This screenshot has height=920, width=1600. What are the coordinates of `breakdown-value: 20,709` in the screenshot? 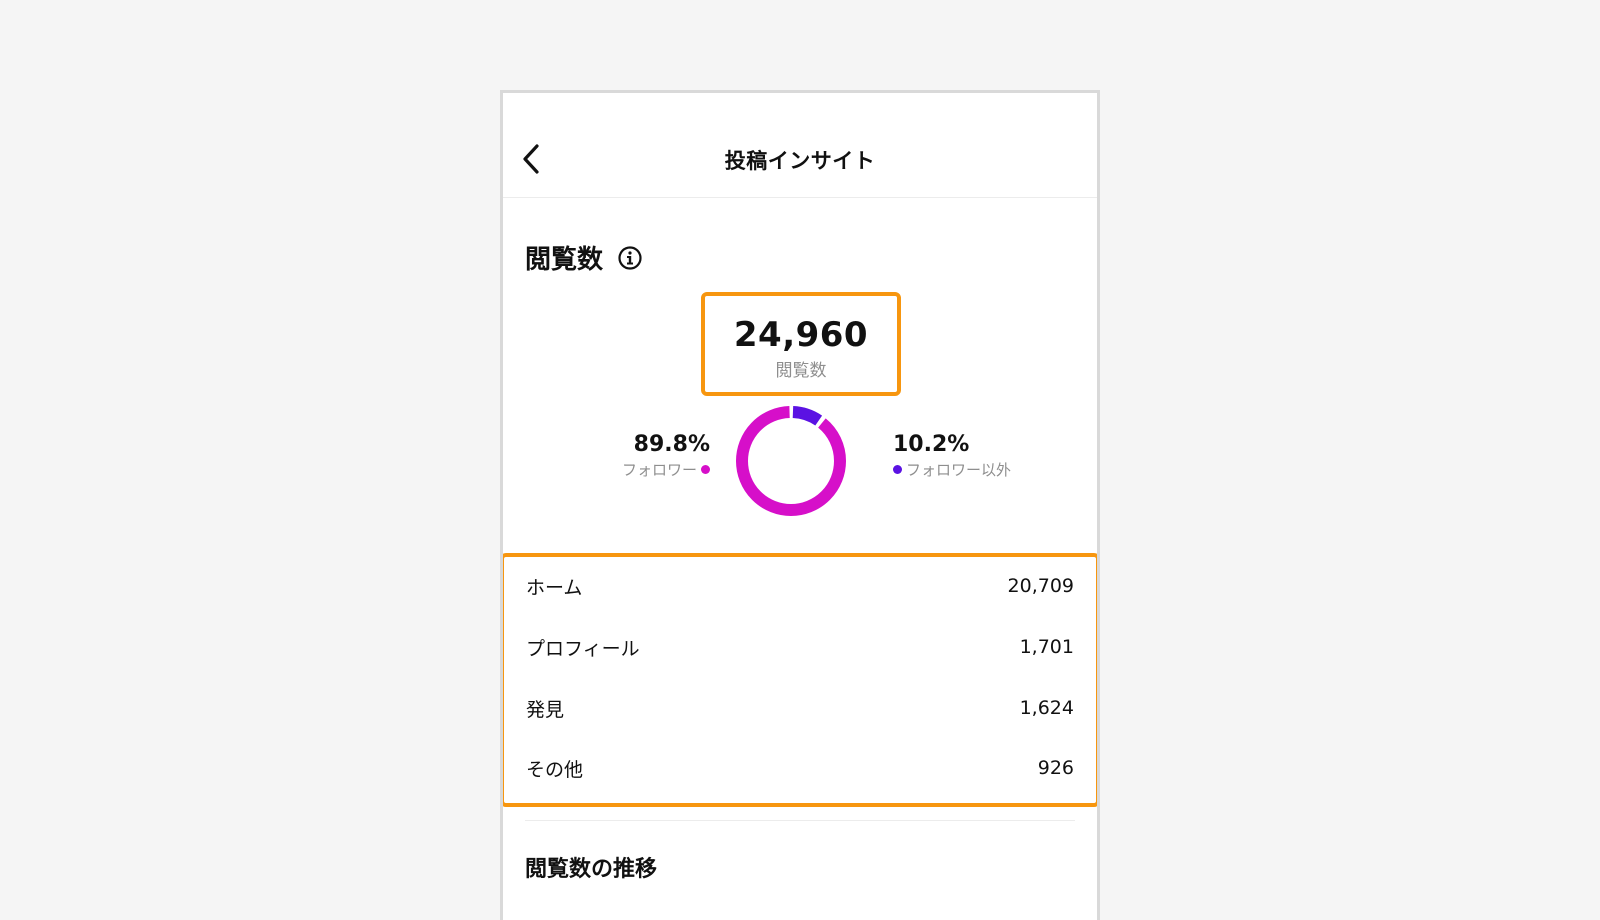 It's located at (1040, 586).